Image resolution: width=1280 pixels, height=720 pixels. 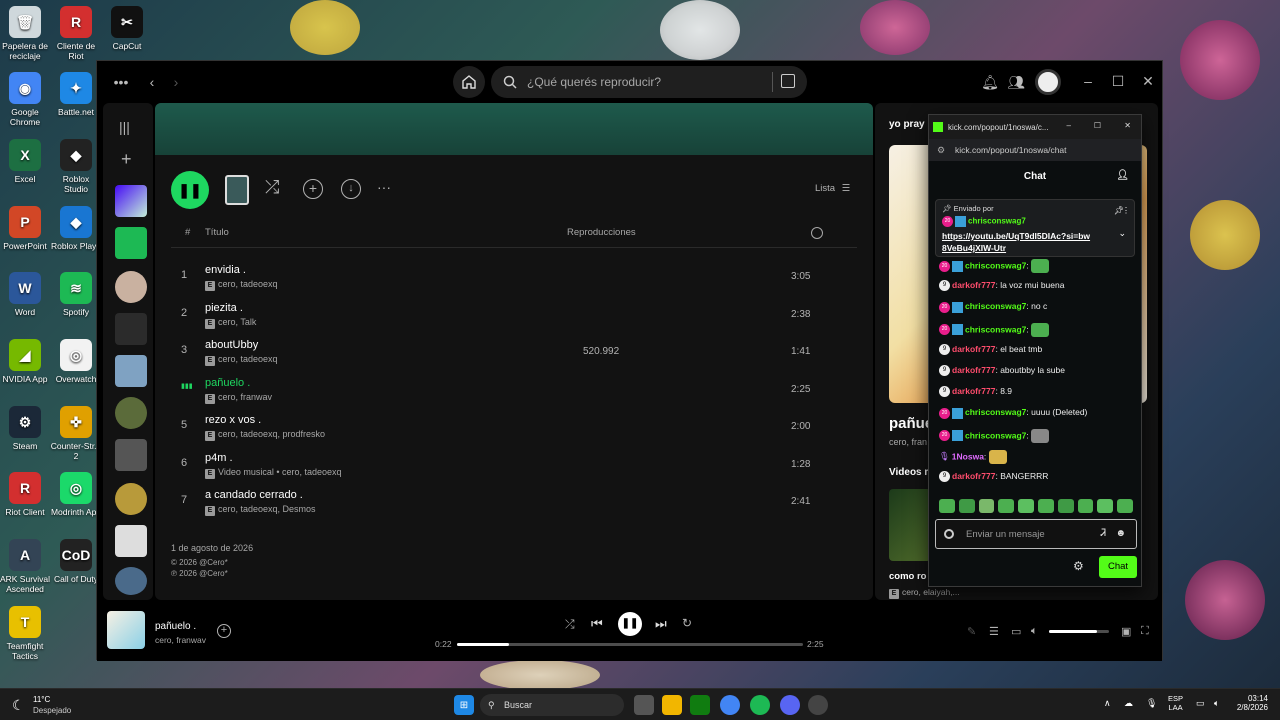 I want to click on track-title: envidia ., so click(x=225, y=270).